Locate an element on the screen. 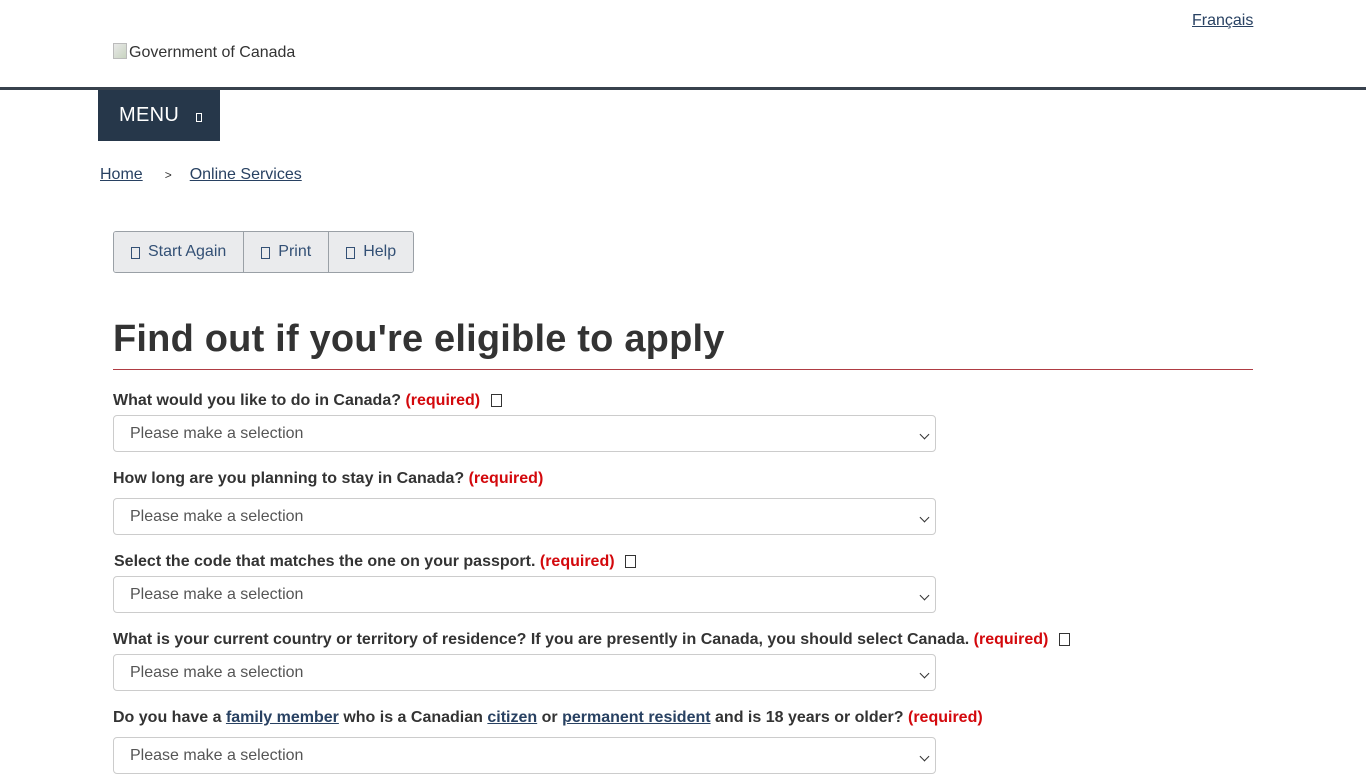 The image size is (1366, 774). question-text: and is 18 years or older? is located at coordinates (809, 717).